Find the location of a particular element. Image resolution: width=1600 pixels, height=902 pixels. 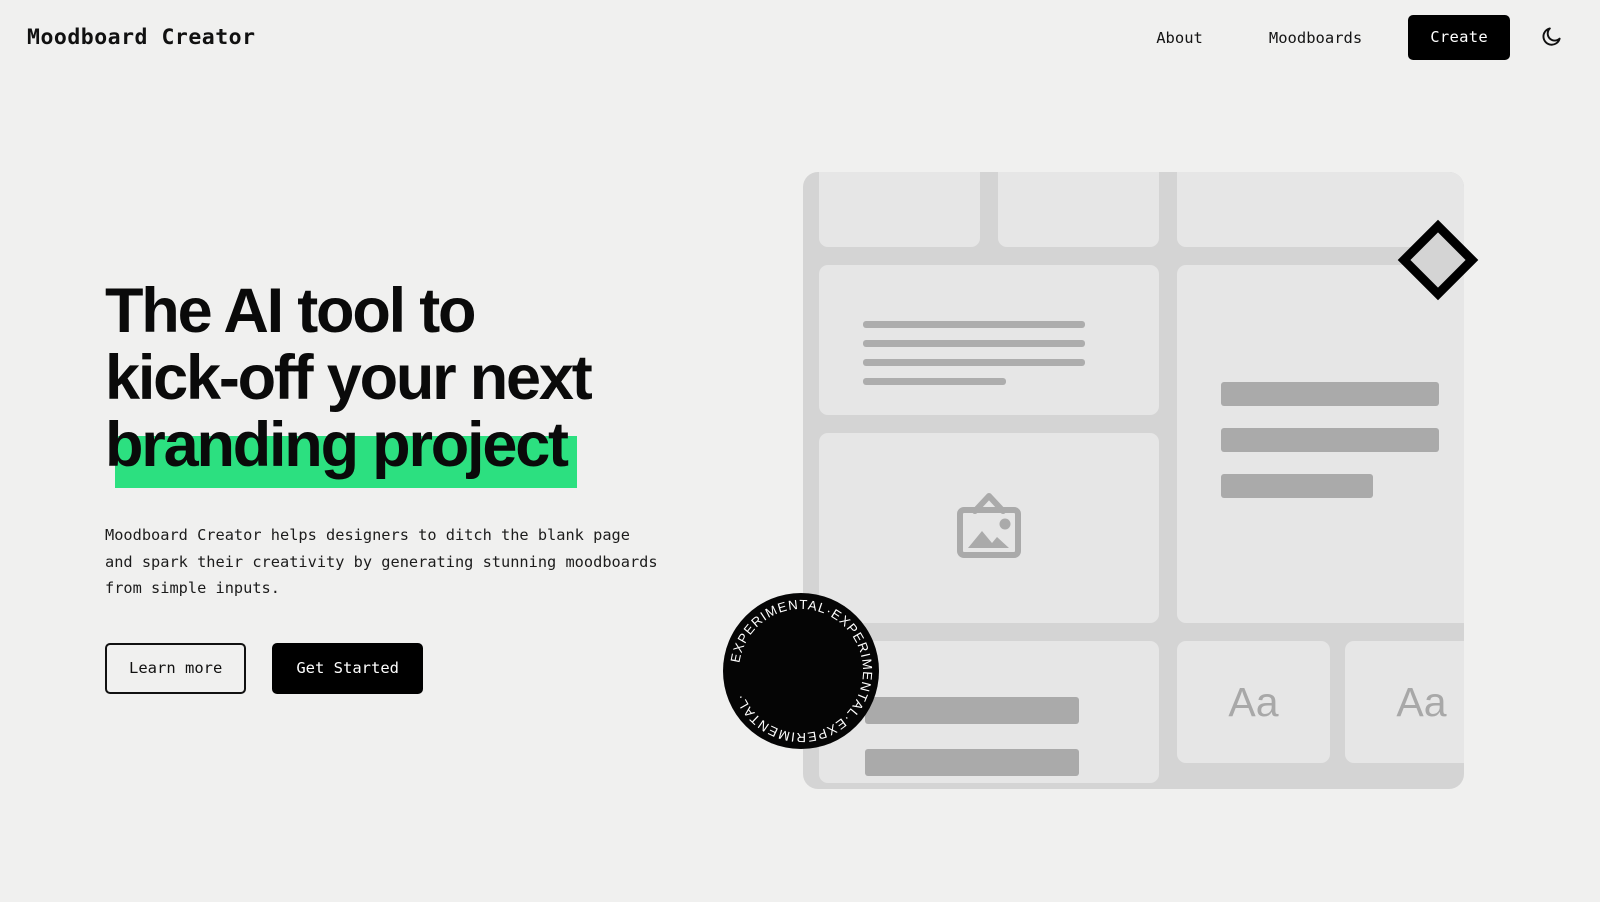

type-card-top-right: Aa is located at coordinates (1078, 209).